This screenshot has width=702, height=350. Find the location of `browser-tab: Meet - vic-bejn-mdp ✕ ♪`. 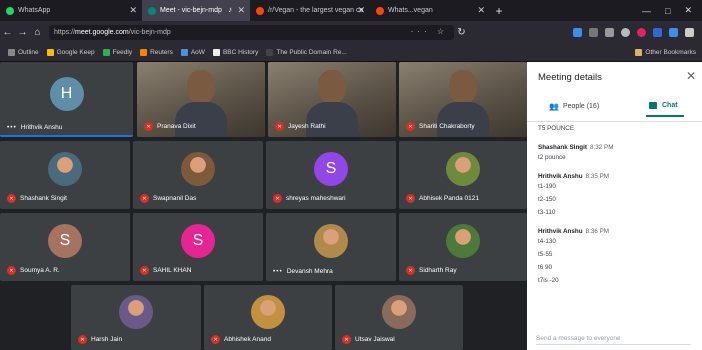

browser-tab: Meet - vic-bejn-mdp ✕ ♪ is located at coordinates (196, 10).